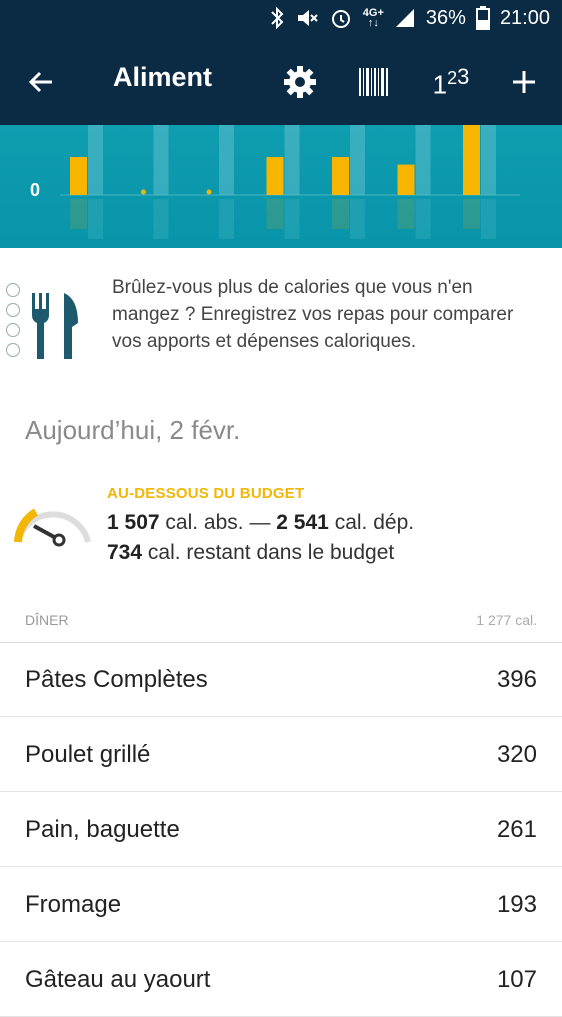 This screenshot has height=1017, width=562. I want to click on battery-icon, so click(482, 18).